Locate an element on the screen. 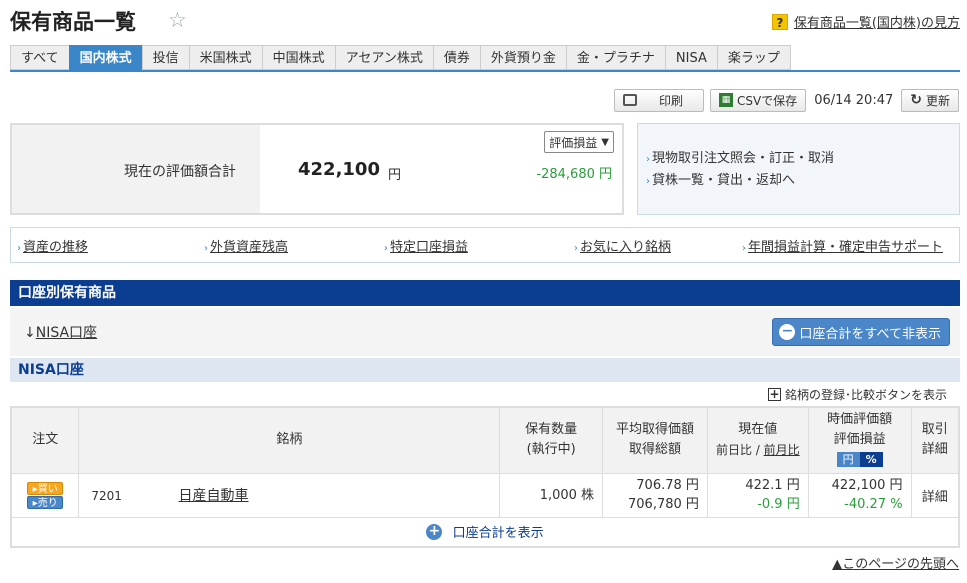 Image resolution: width=967 pixels, height=583 pixels. th-market-value: 時価評価額 評価損益 円 % is located at coordinates (859, 440).